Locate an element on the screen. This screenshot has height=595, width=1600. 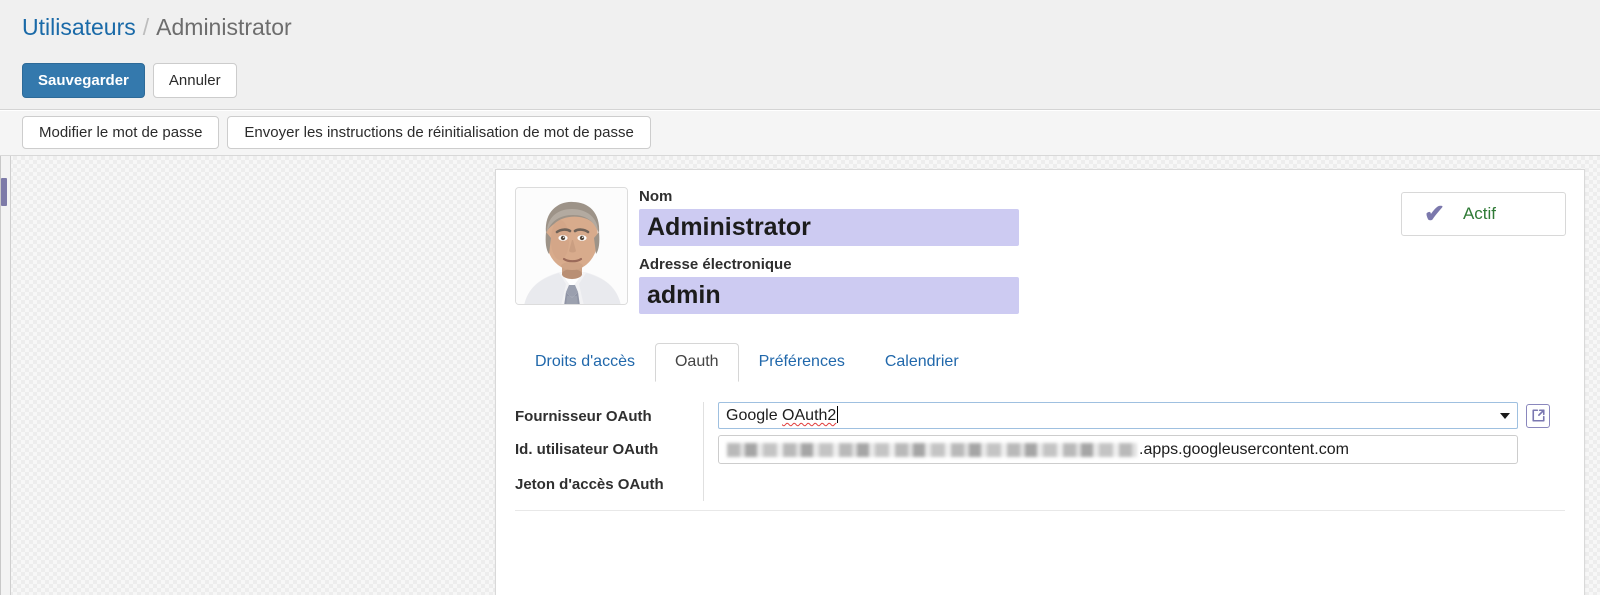
form-row-access-token: Jeton d'accès OAuth is located at coordinates (1049, 486).